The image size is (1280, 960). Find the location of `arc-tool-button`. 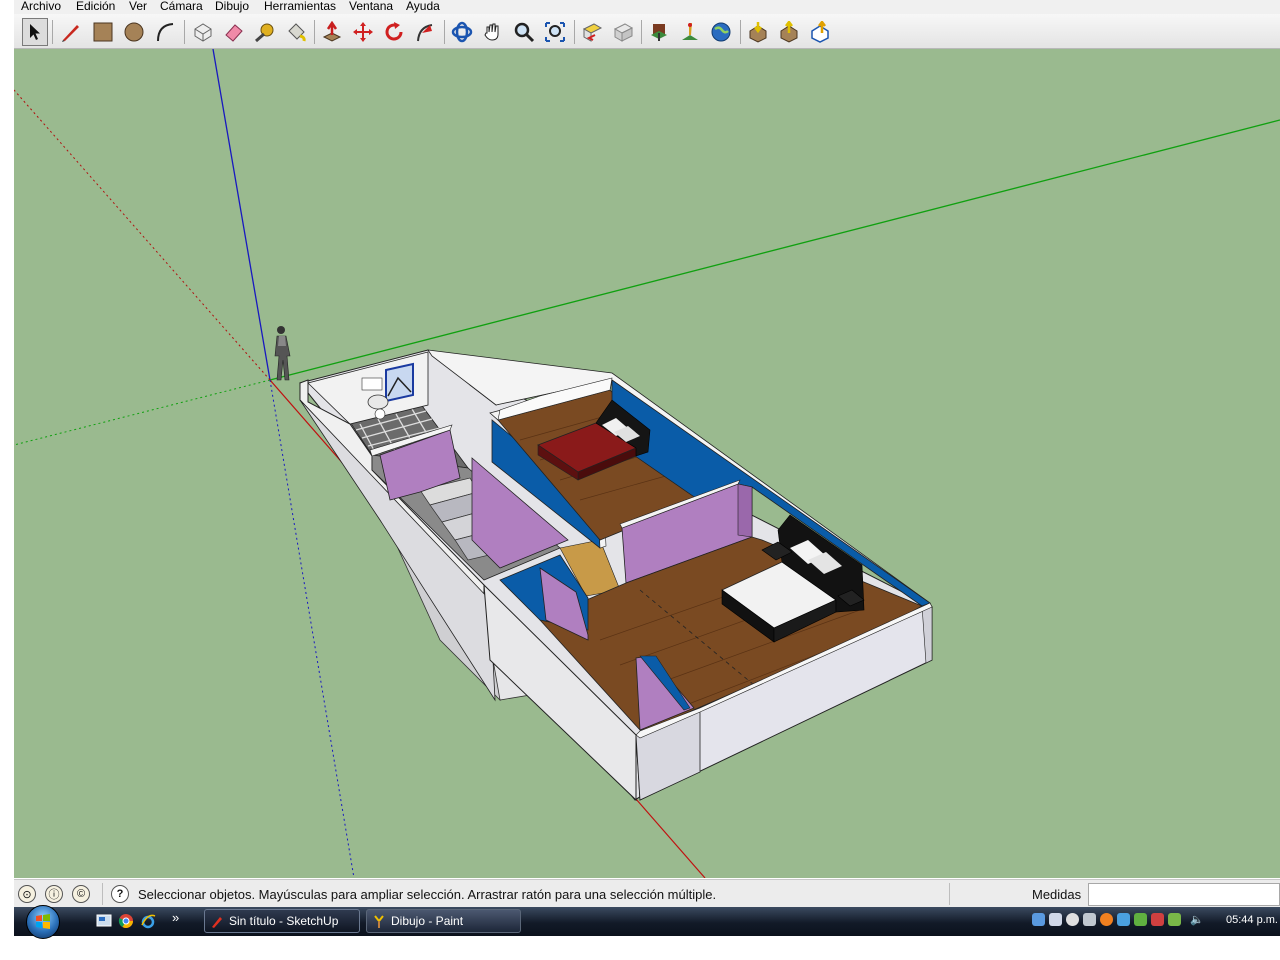

arc-tool-button is located at coordinates (165, 32).